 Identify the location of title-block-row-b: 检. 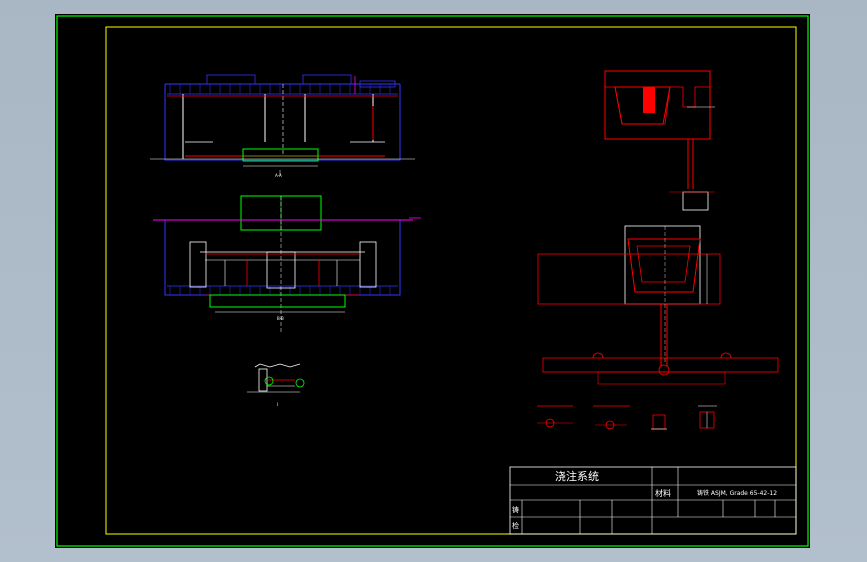
(515, 525).